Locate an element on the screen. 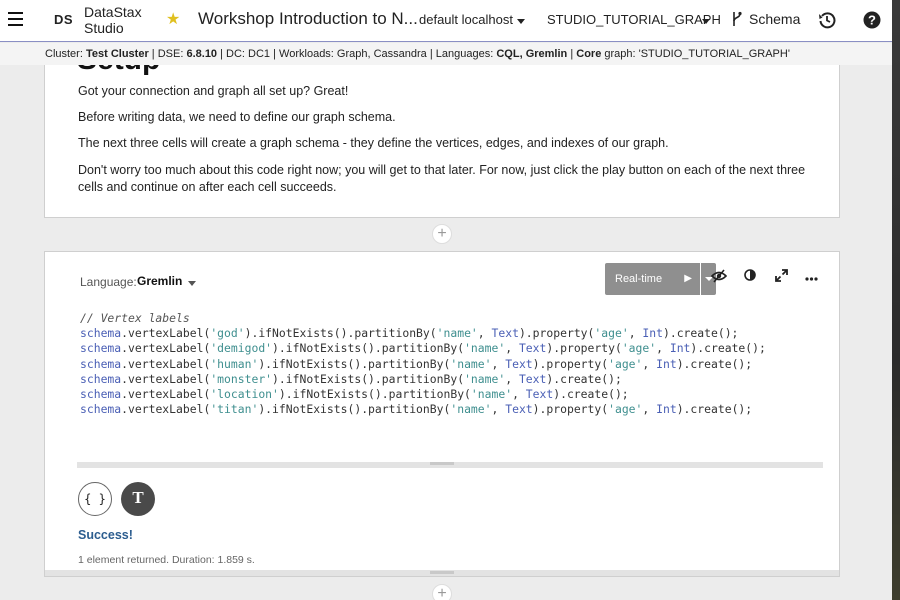 Image resolution: width=900 pixels, height=600 pixels. play-icon: ▶ is located at coordinates (688, 278).